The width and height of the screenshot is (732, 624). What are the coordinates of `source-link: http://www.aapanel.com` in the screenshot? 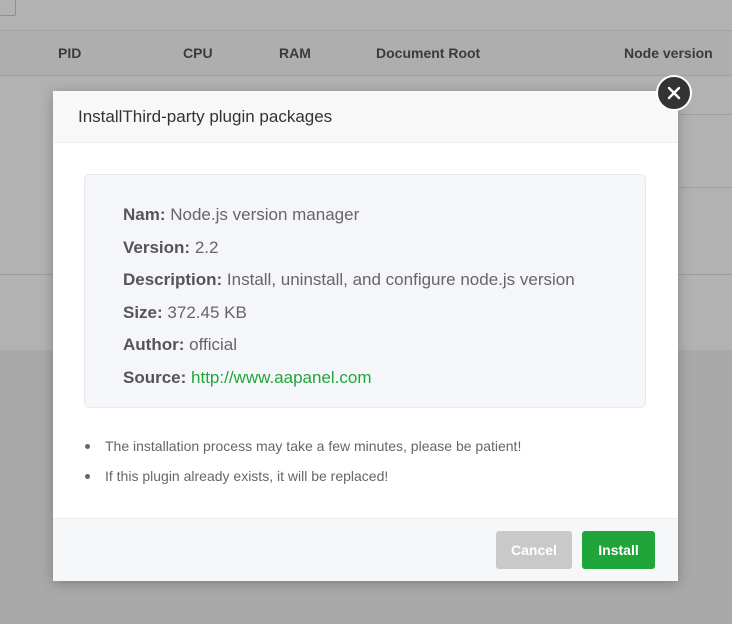 It's located at (281, 377).